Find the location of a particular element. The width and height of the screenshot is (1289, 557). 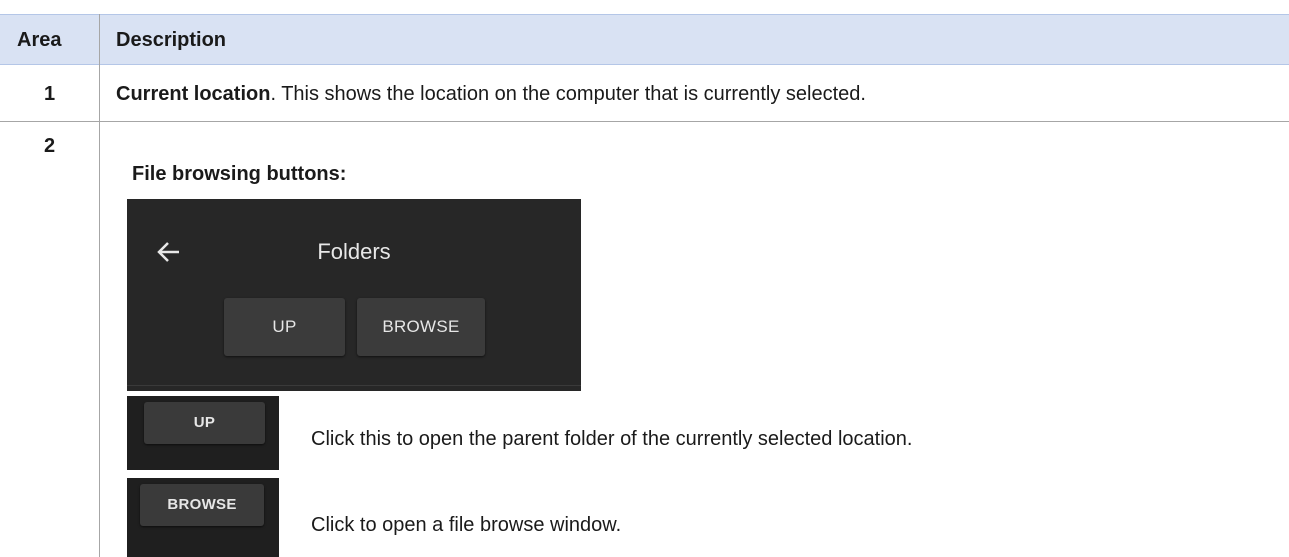

row-label: Current location is located at coordinates (193, 94).